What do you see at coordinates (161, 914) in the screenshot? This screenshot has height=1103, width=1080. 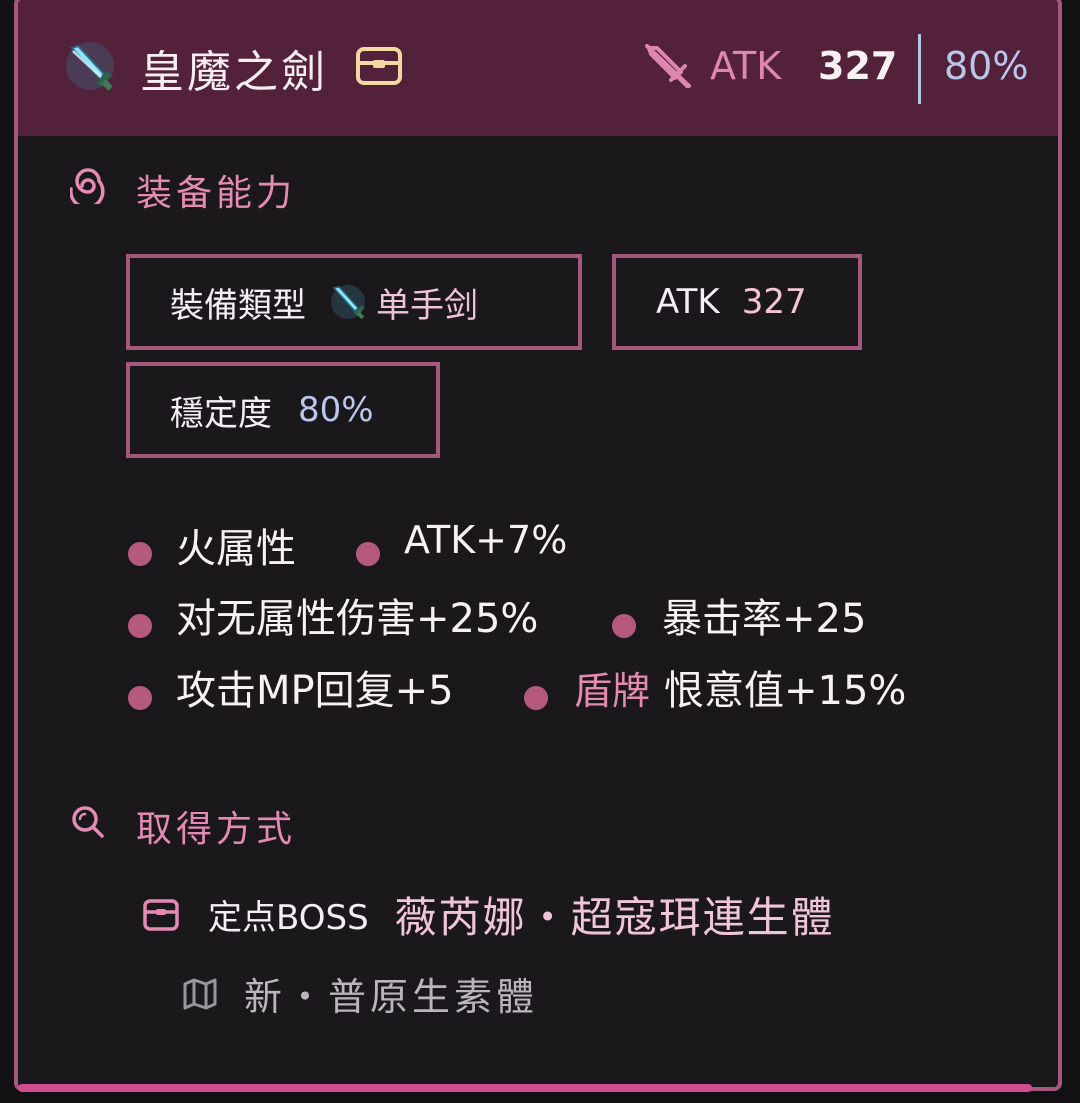 I see `chest-small-icon` at bounding box center [161, 914].